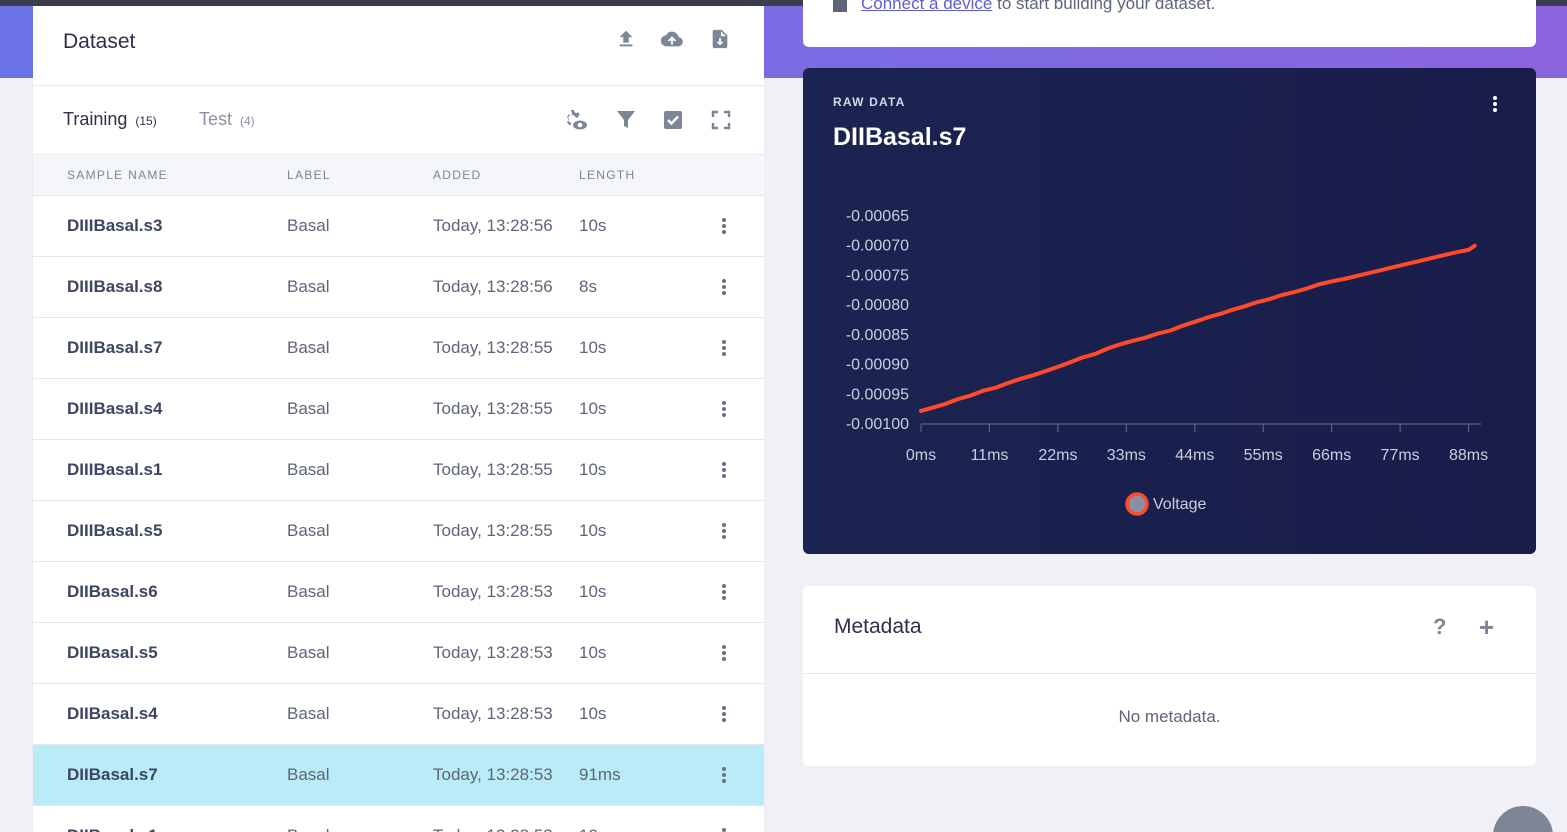 The image size is (1567, 832). What do you see at coordinates (398, 775) in the screenshot?
I see `table-row: DIIBasal.s7 Basal Today, 13:28:53 91ms` at bounding box center [398, 775].